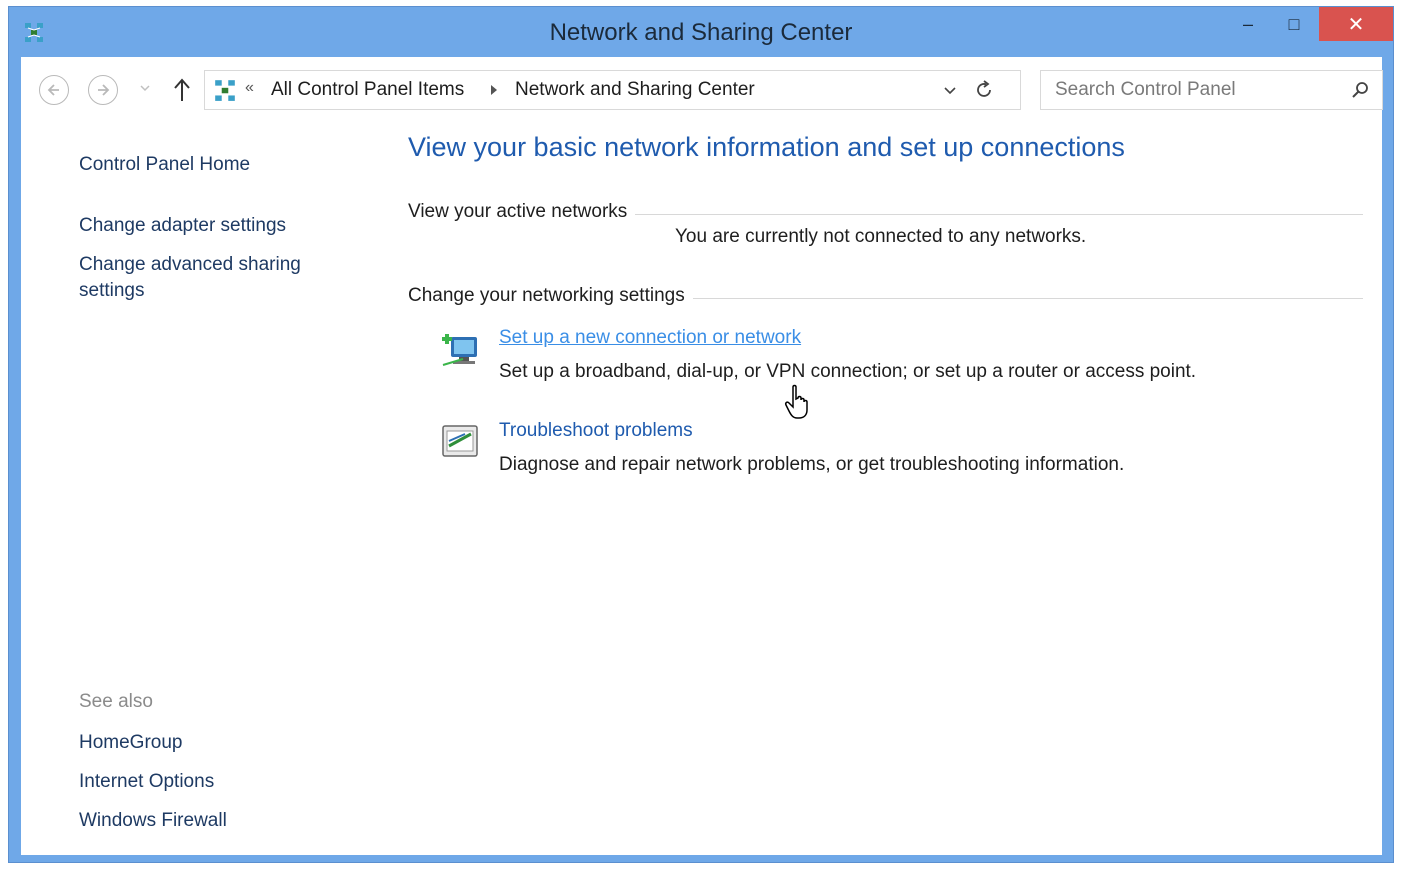 This screenshot has height=869, width=1413. What do you see at coordinates (209, 782) in the screenshot?
I see `internet-options-link: Internet Options` at bounding box center [209, 782].